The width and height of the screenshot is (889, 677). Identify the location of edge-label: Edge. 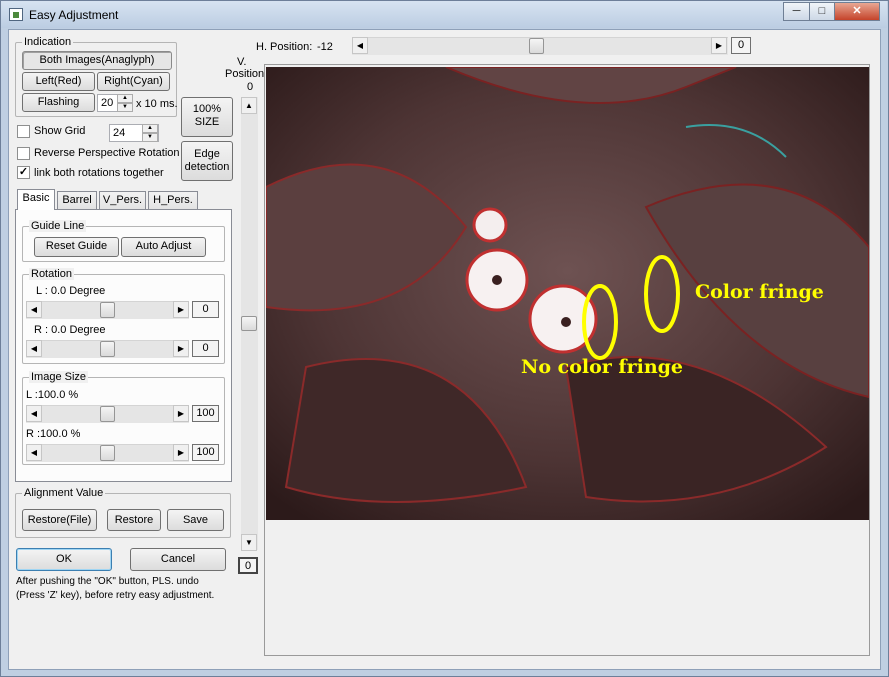
(207, 154).